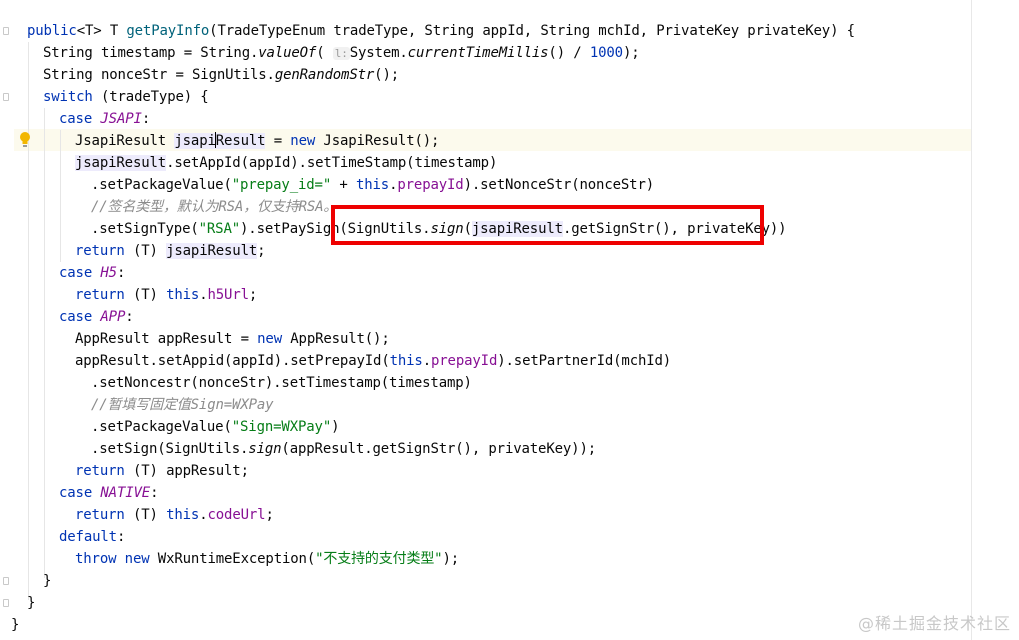 The height and width of the screenshot is (640, 1019). I want to click on code-line: return (T) this.h5Url;, so click(166, 295).